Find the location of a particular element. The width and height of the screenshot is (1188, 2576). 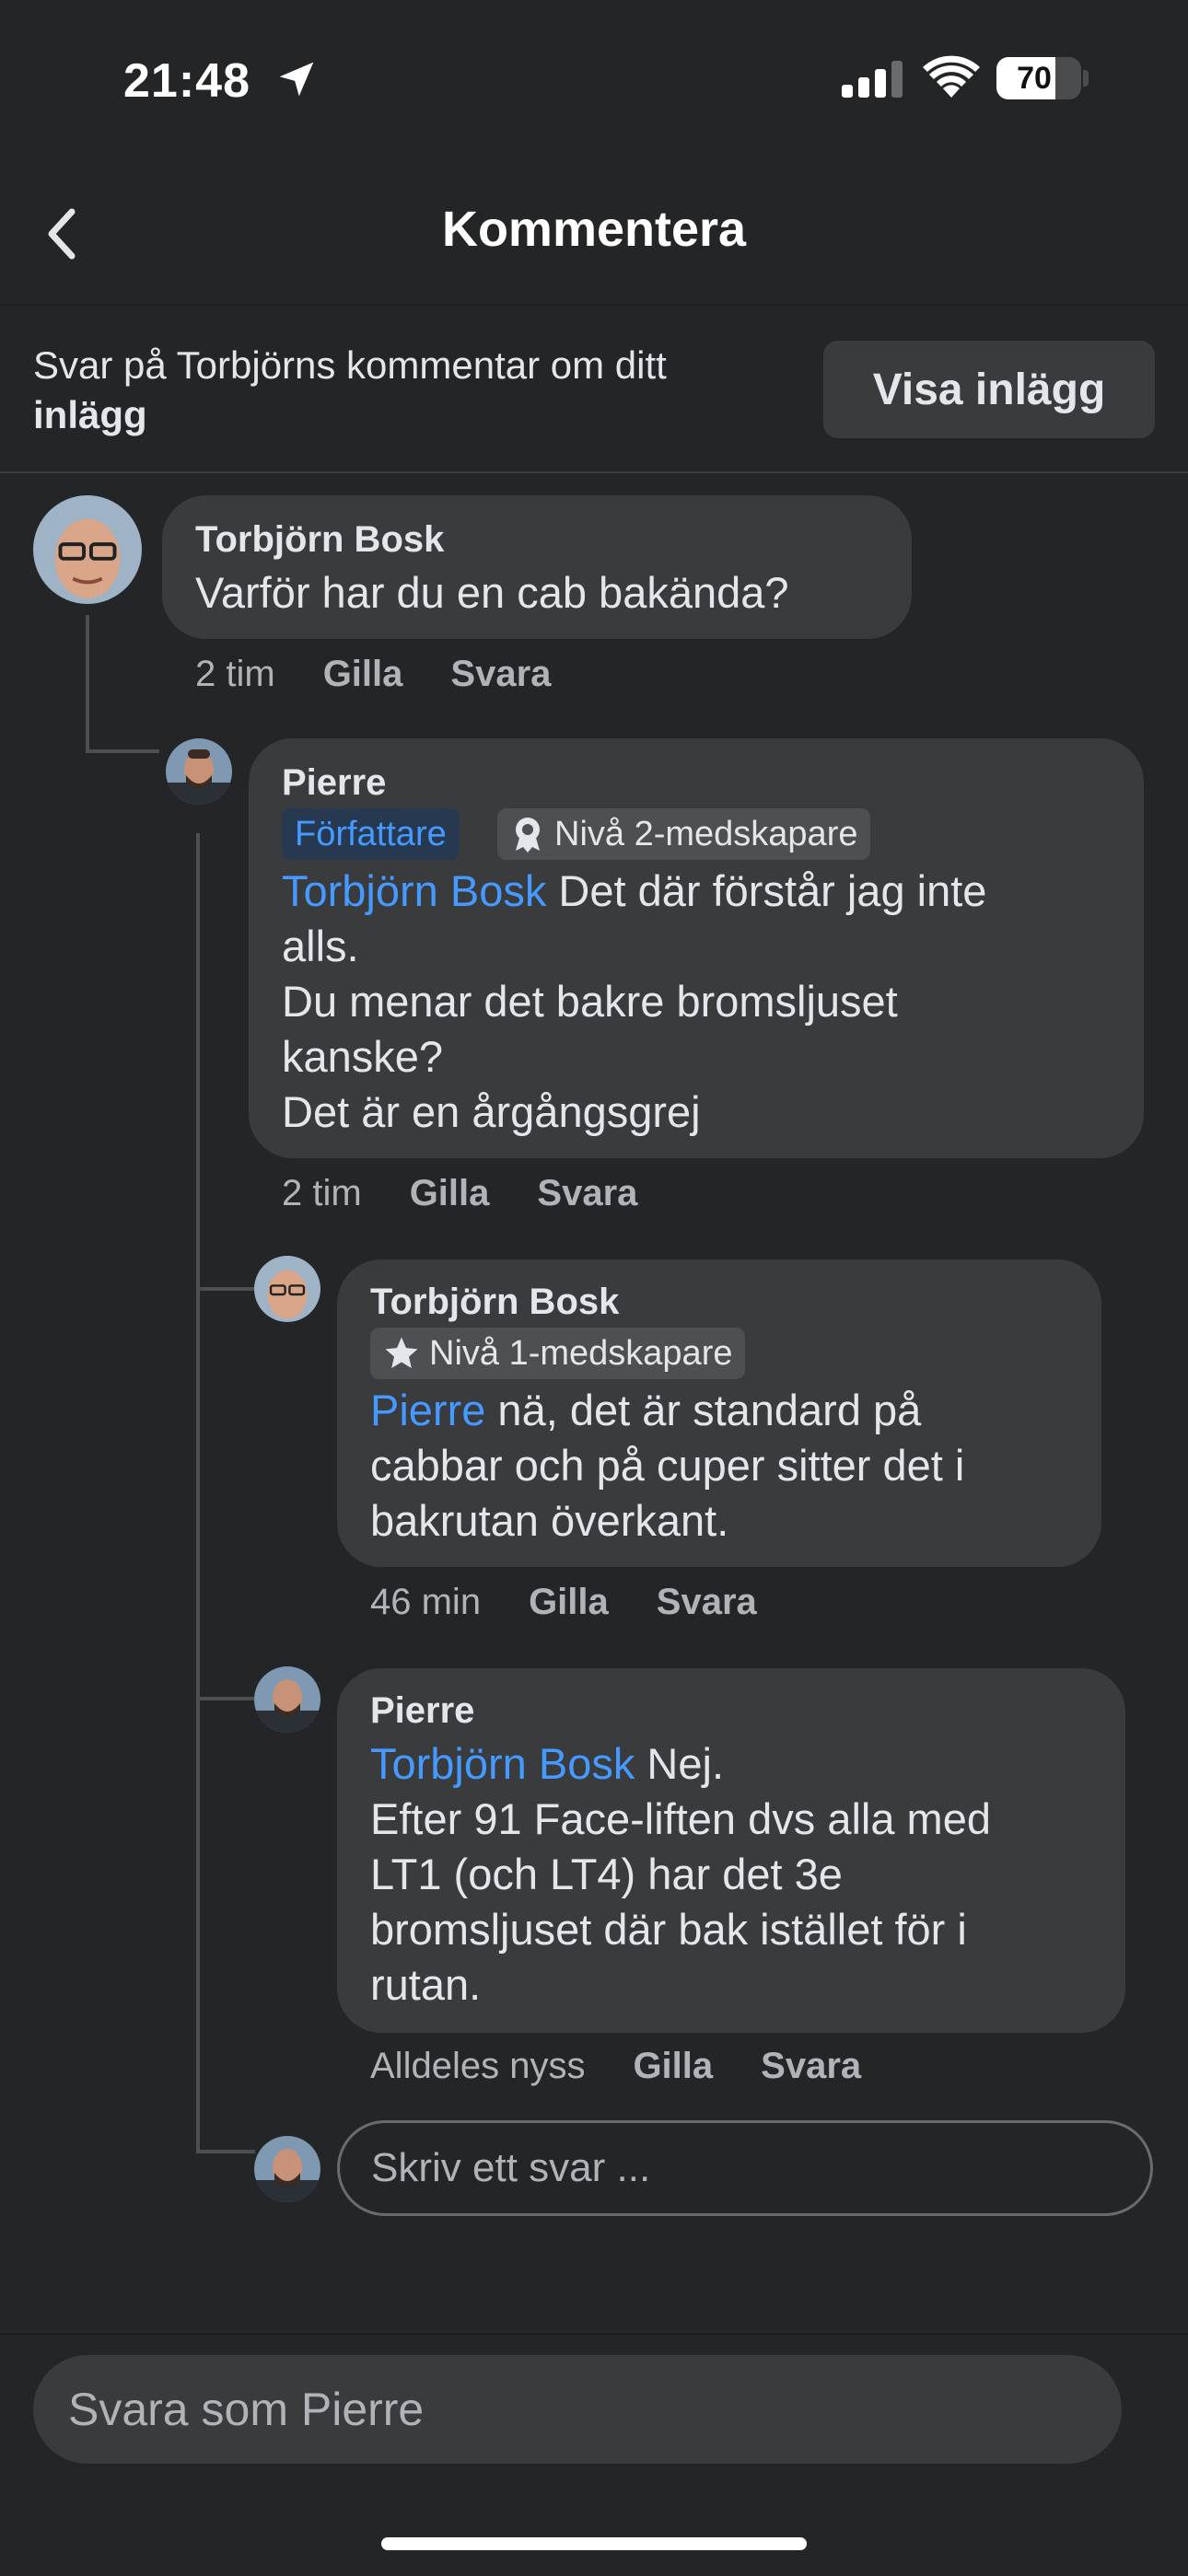

mention-link: Pierre is located at coordinates (427, 1410).